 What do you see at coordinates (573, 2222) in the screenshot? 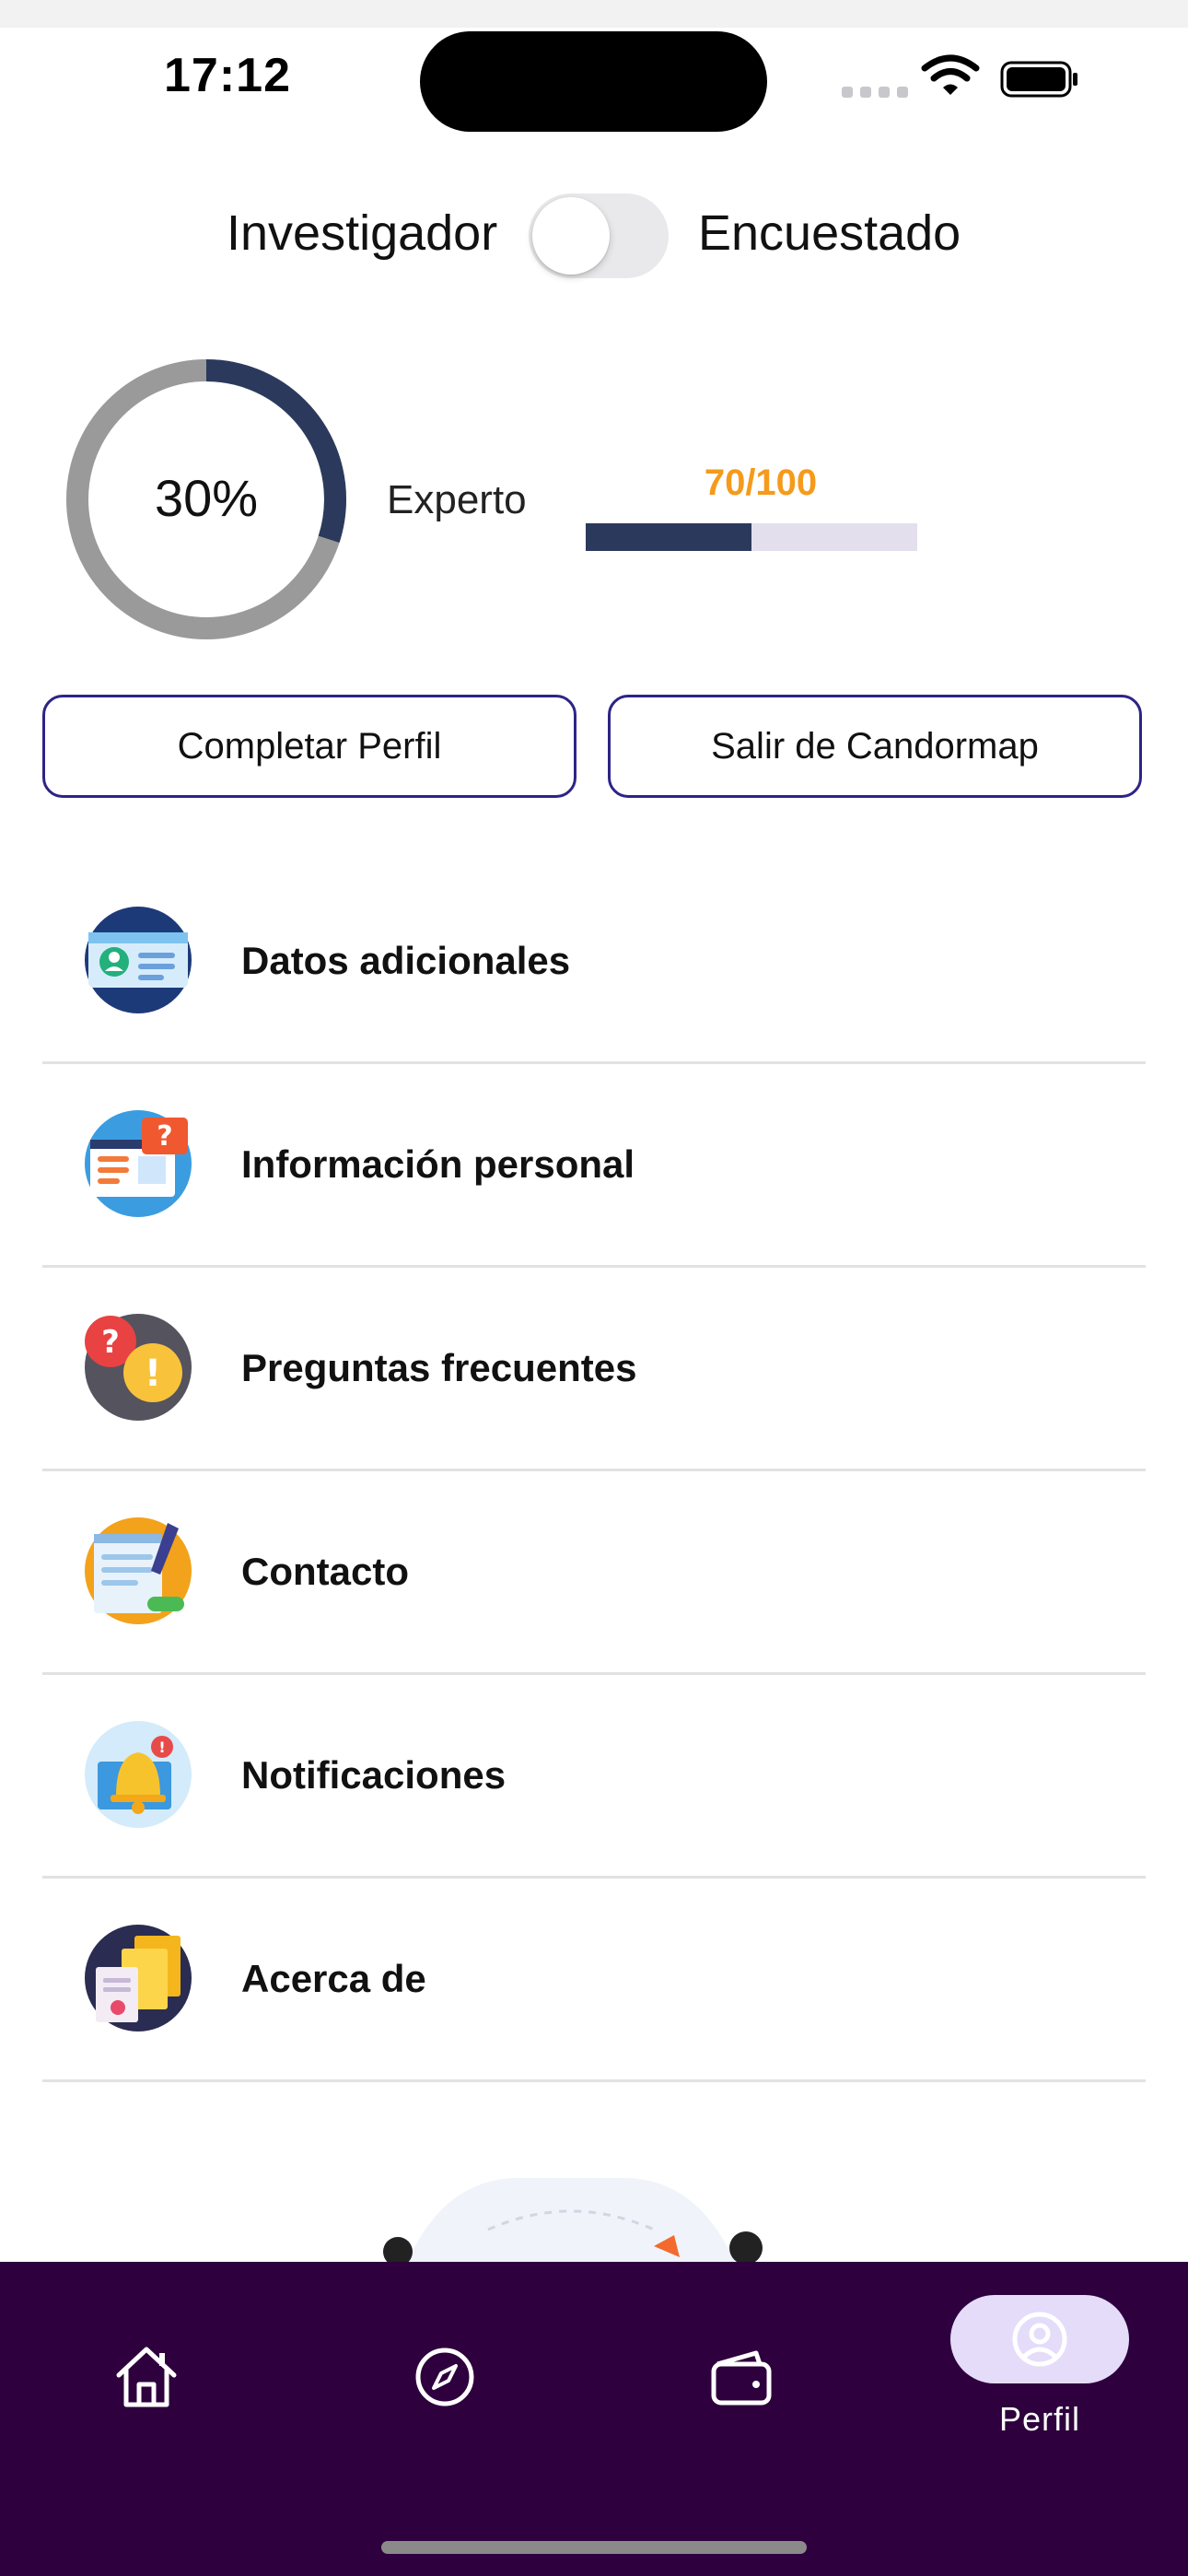
I see `footer-illustration` at bounding box center [573, 2222].